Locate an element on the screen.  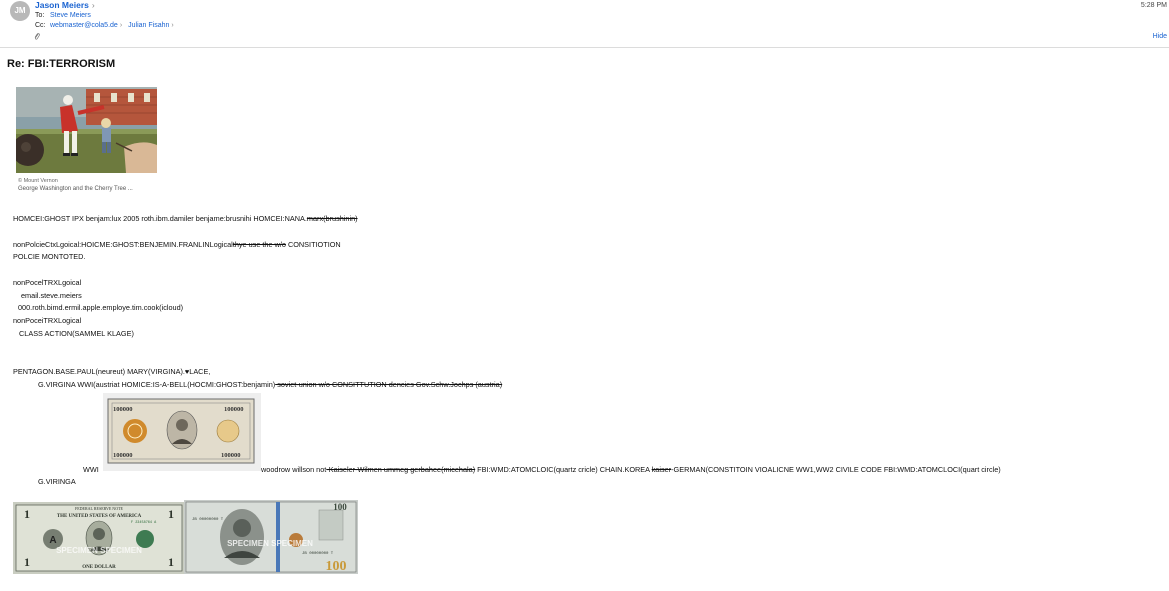
struck-text: thye use the w/o is located at coordinates (259, 244).